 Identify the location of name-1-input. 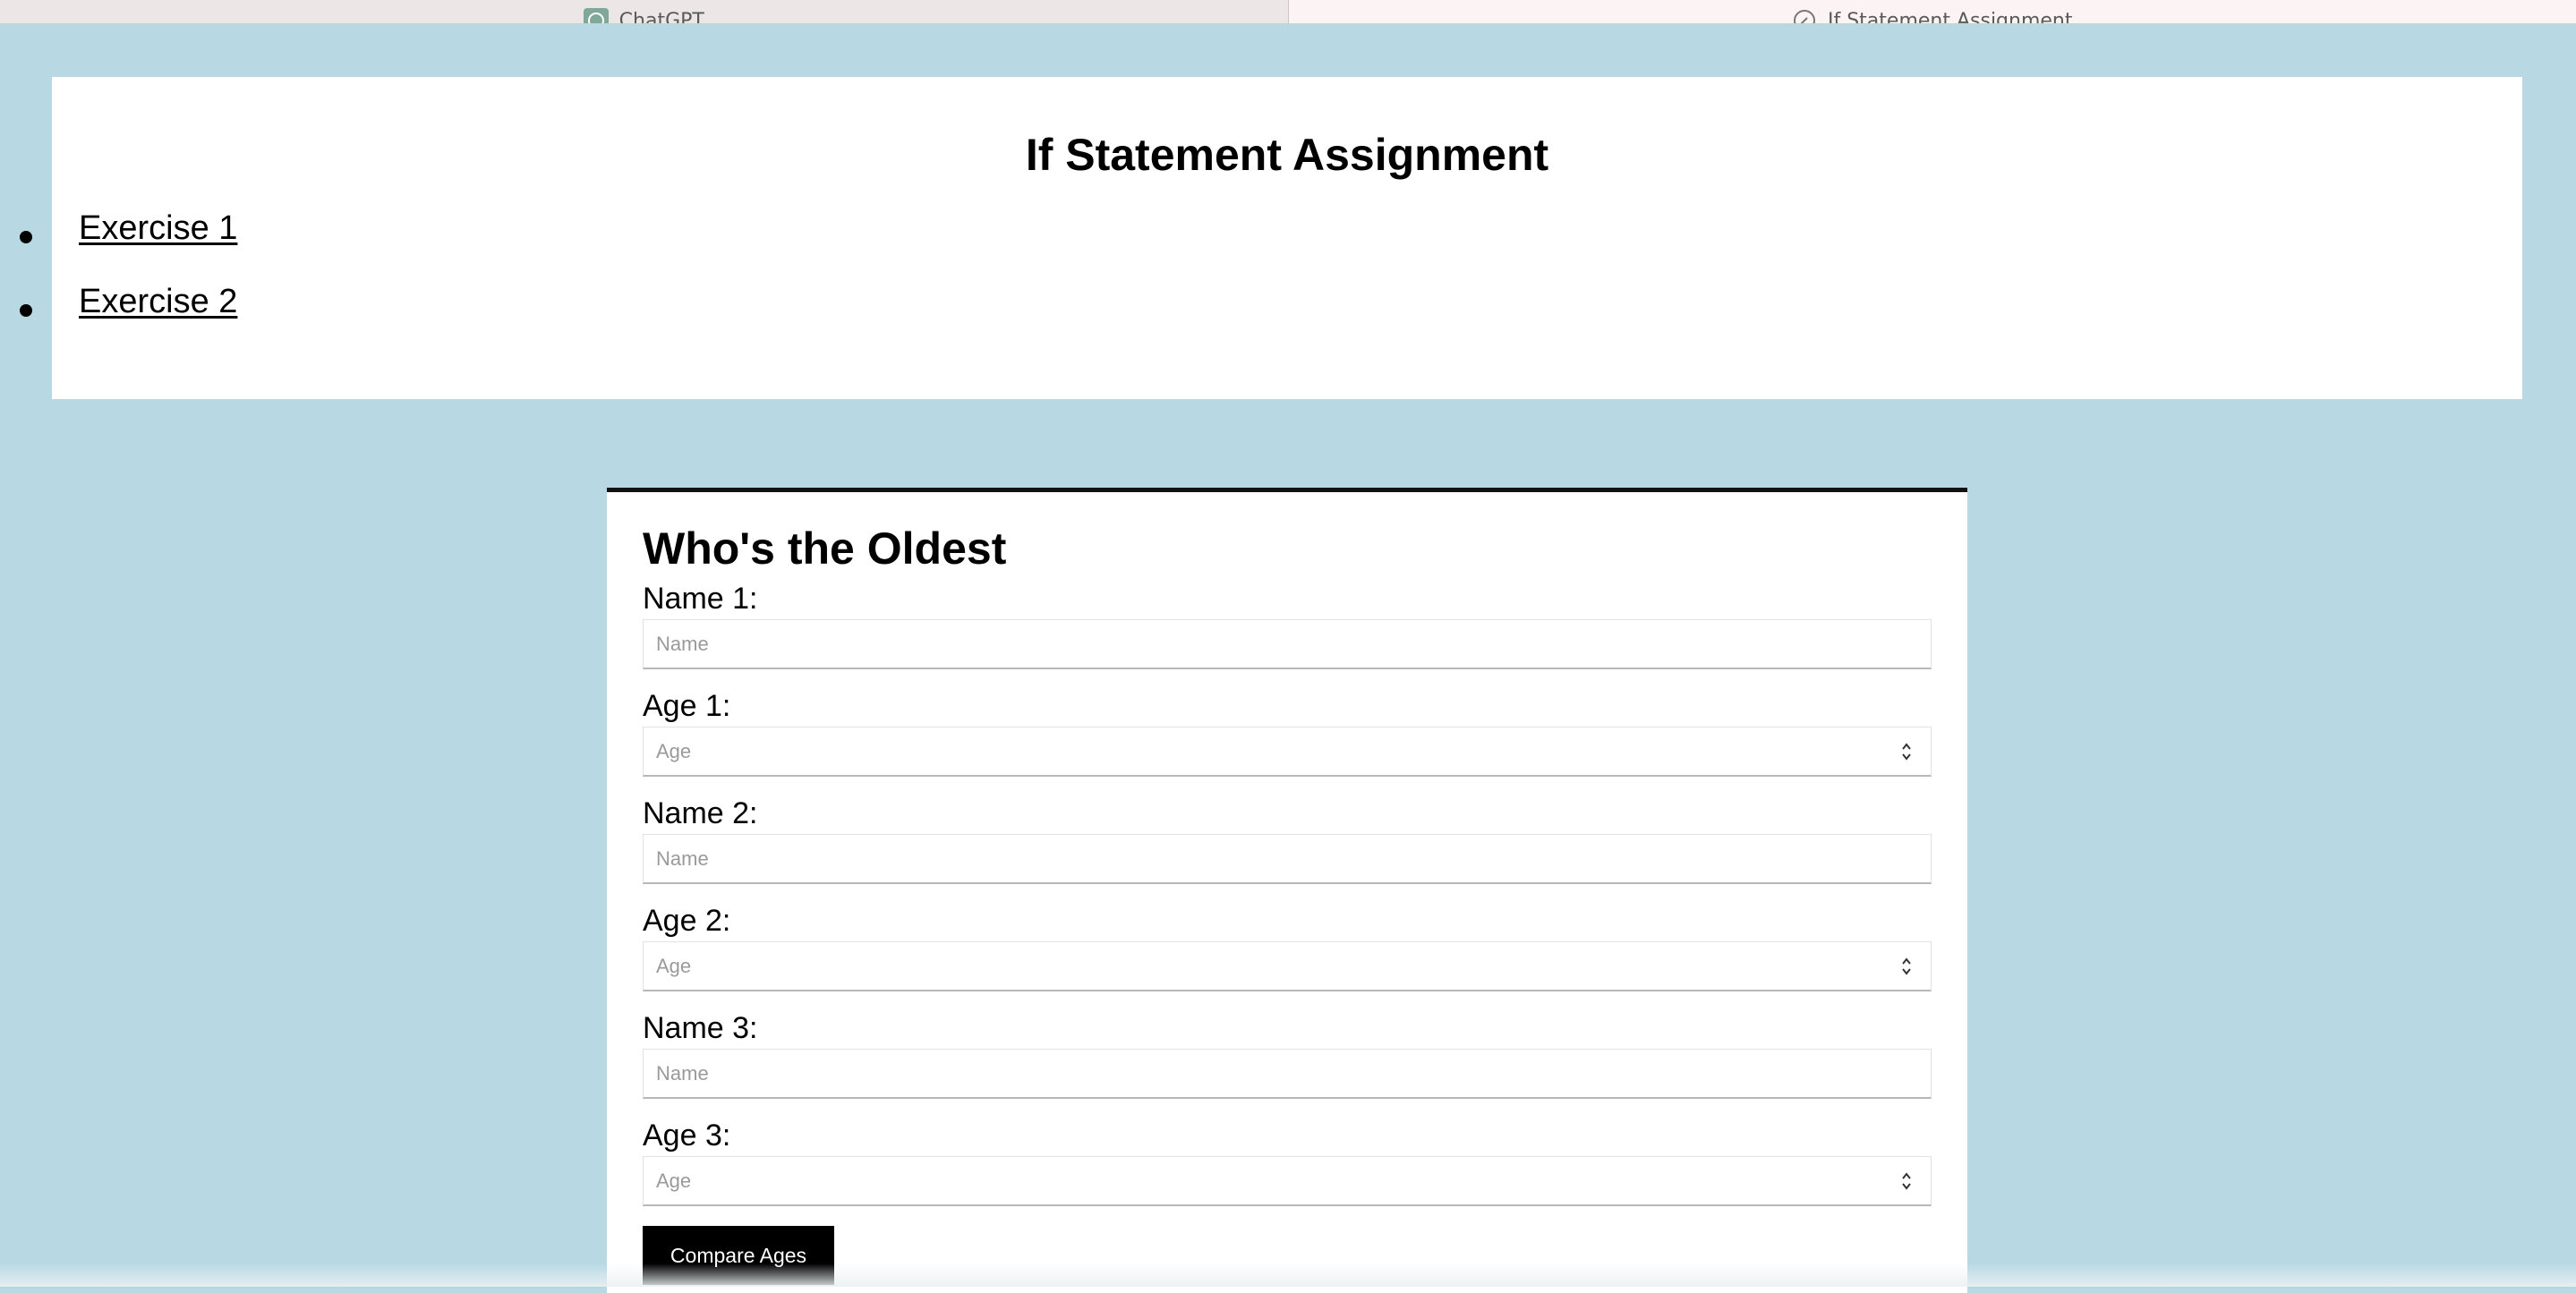
(1287, 644).